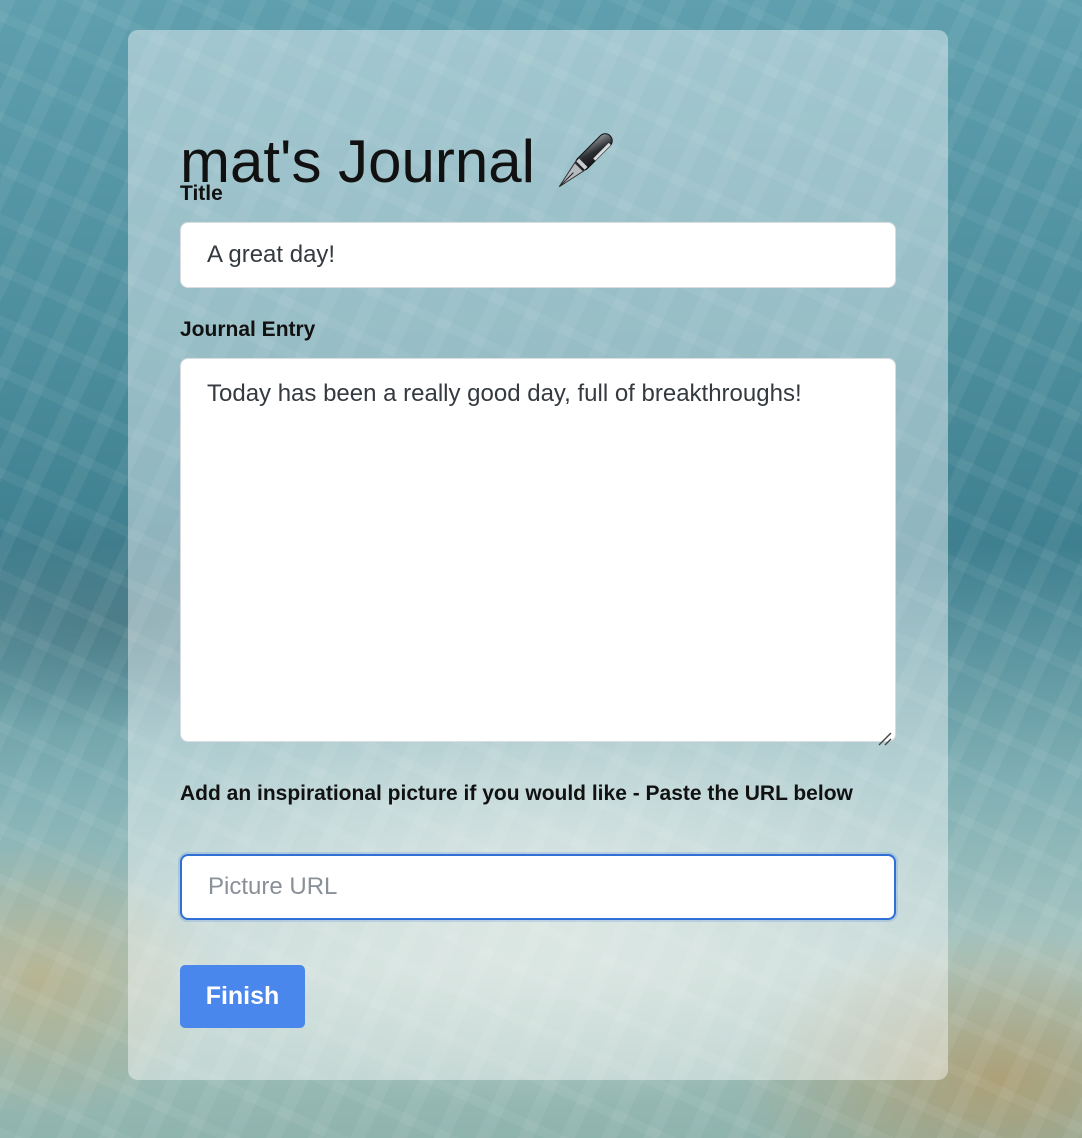 This screenshot has height=1138, width=1082. Describe the element at coordinates (885, 734) in the screenshot. I see `resize-handle-icon` at that location.